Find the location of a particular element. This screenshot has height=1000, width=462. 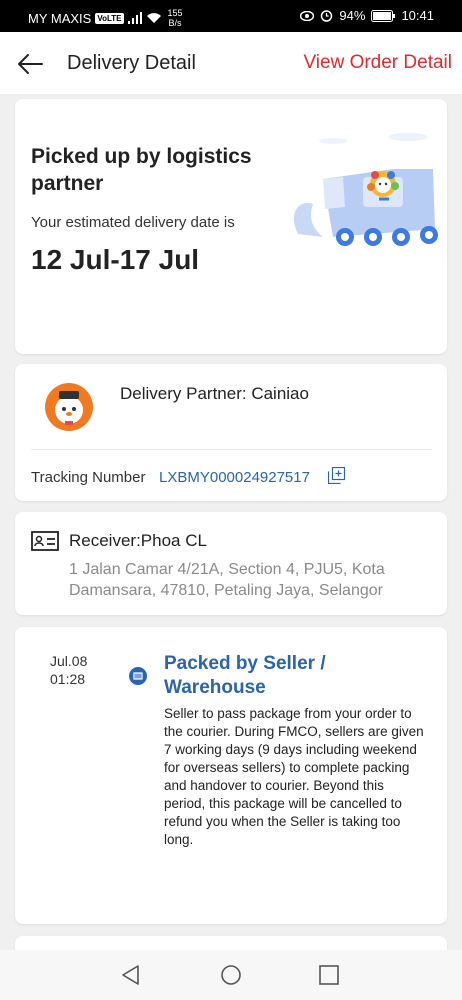

status-right: 94% 10:41 is located at coordinates (367, 15).